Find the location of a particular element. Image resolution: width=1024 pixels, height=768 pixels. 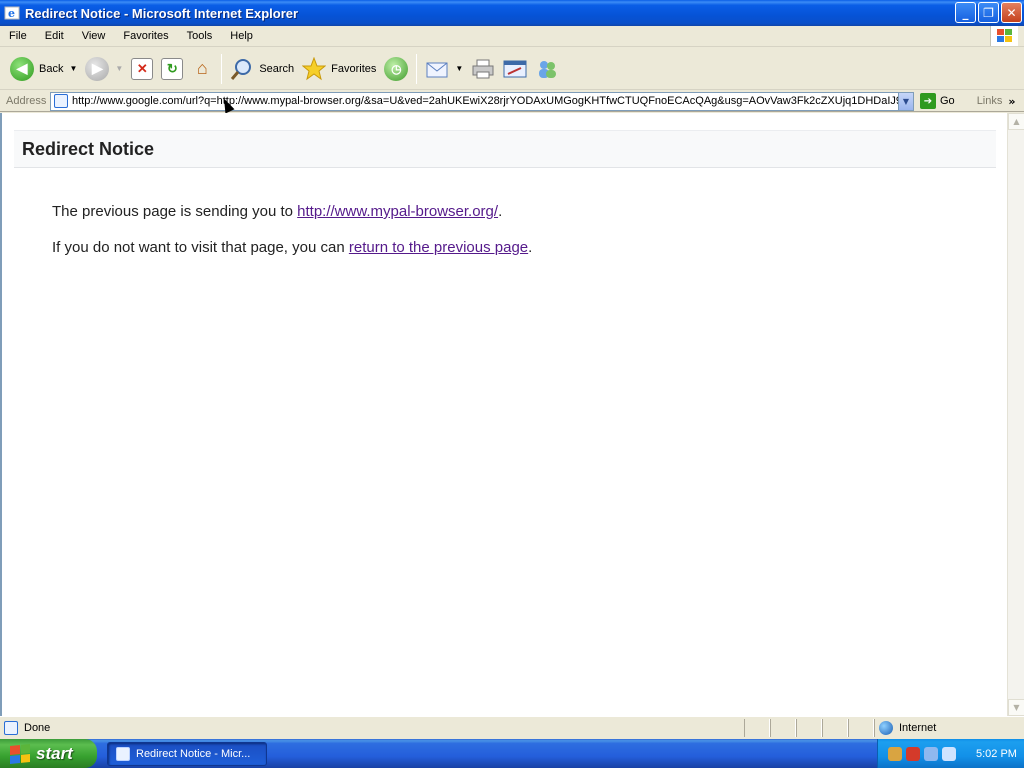

clock: 5:02 PM is located at coordinates (996, 754).